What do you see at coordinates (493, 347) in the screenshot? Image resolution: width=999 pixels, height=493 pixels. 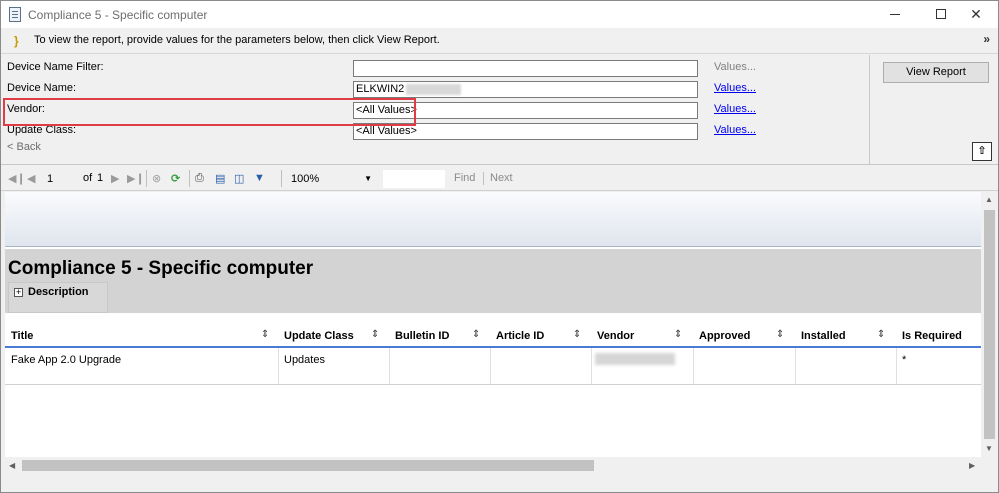 I see `header-underline` at bounding box center [493, 347].